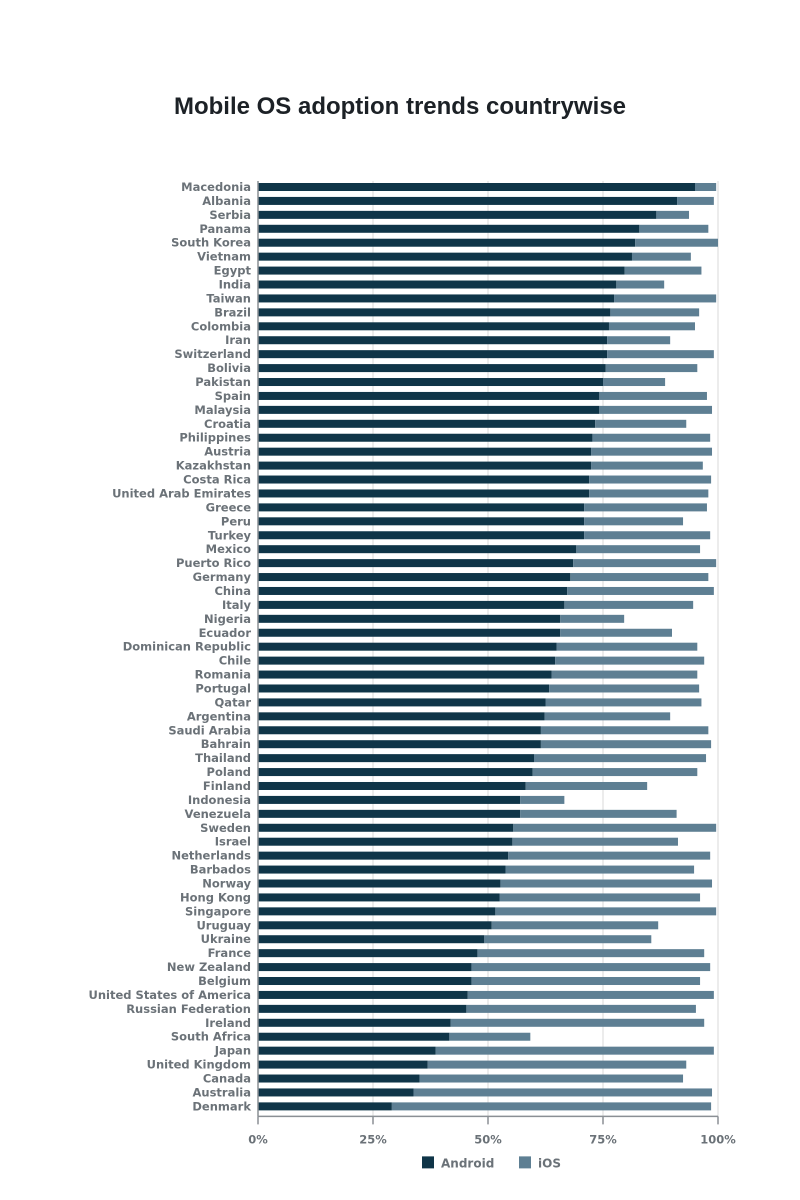 The width and height of the screenshot is (800, 1200). What do you see at coordinates (373, 1139) in the screenshot?
I see `x-tick-label: 25%` at bounding box center [373, 1139].